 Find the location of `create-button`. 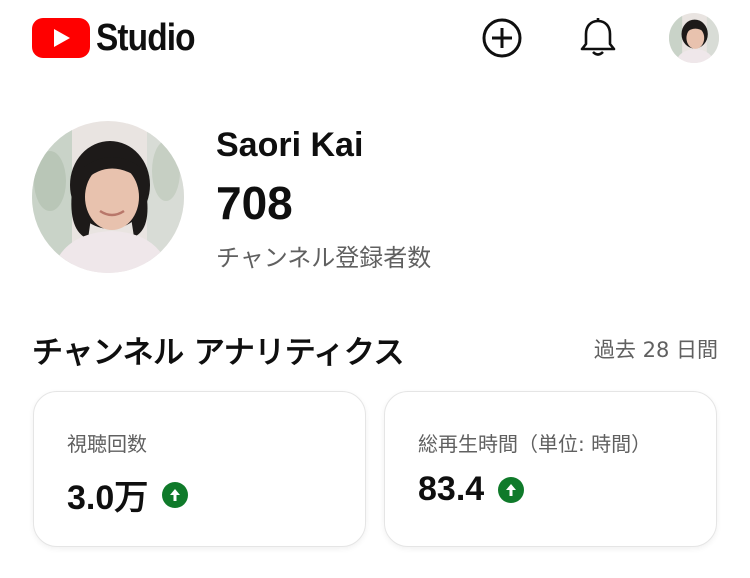

create-button is located at coordinates (502, 38).